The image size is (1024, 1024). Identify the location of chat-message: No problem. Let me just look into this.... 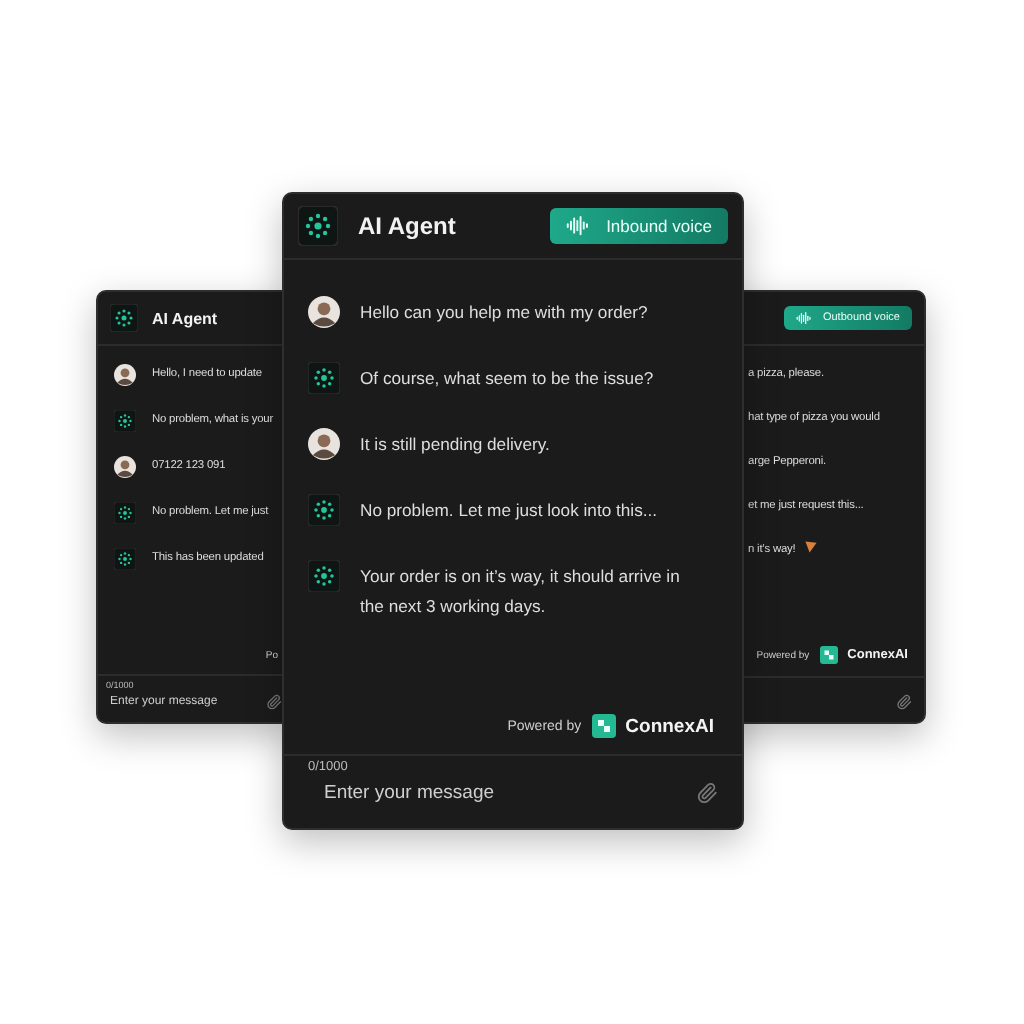
(509, 511).